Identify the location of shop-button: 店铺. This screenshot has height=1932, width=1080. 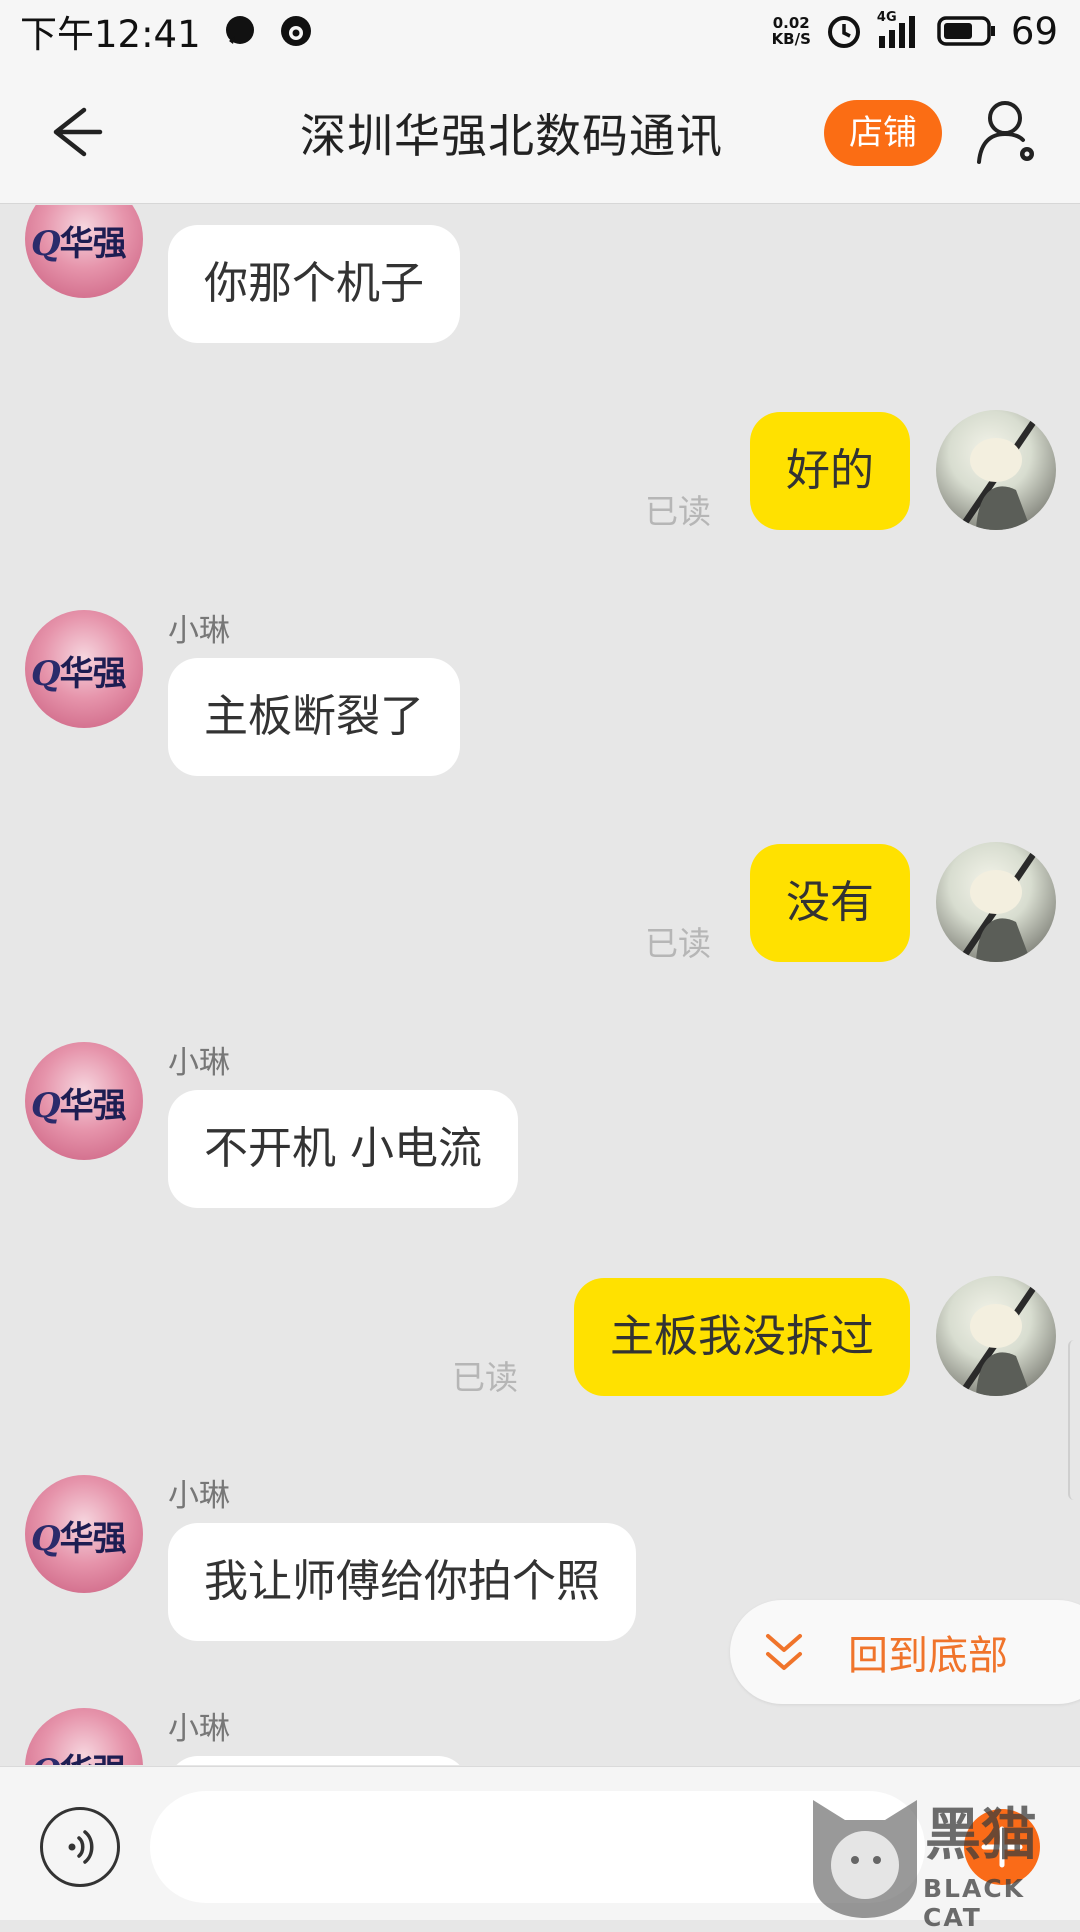
(883, 133).